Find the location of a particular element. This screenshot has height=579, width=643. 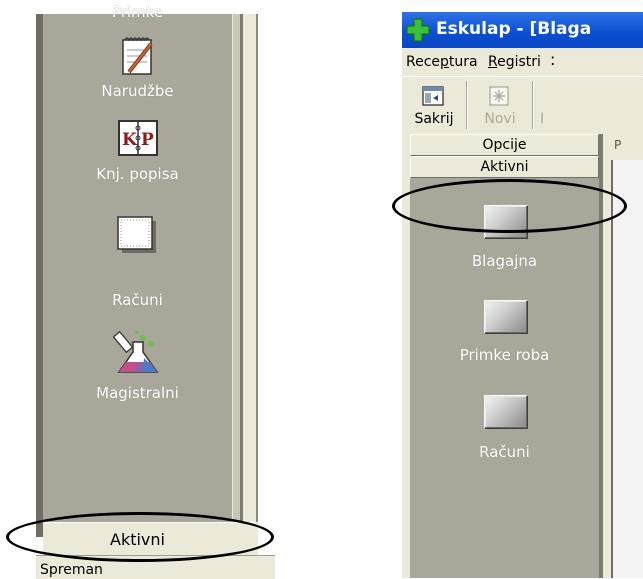

nav-item-label: Blagajna is located at coordinates (504, 261).